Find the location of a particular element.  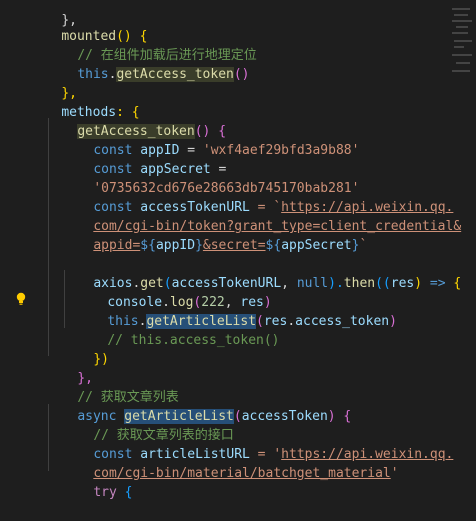

lightbulb-icon is located at coordinates (21, 299).